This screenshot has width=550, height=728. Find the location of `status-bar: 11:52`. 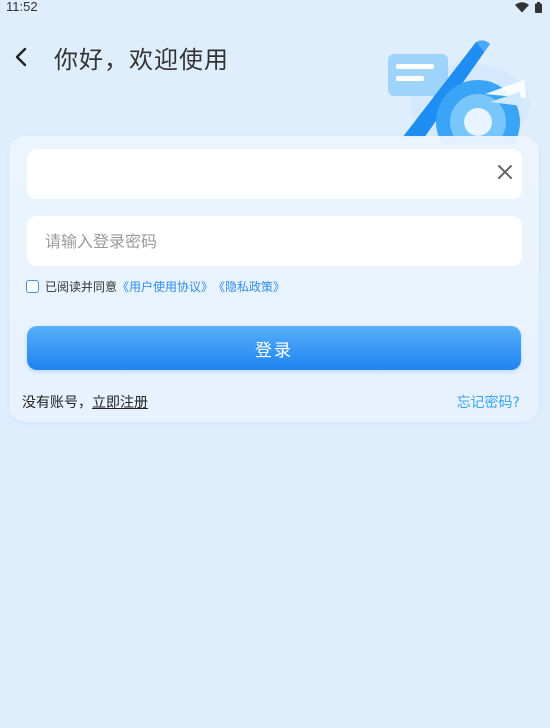

status-bar: 11:52 is located at coordinates (275, 8).